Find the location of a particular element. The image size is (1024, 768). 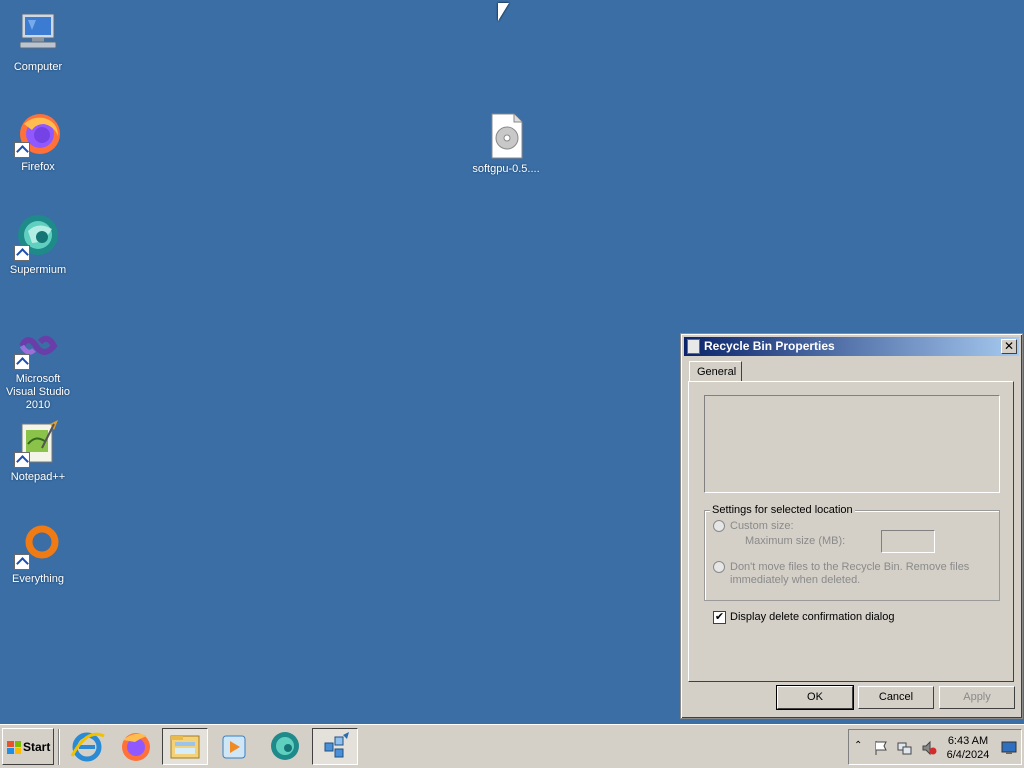

custom-size-radio is located at coordinates (719, 526).